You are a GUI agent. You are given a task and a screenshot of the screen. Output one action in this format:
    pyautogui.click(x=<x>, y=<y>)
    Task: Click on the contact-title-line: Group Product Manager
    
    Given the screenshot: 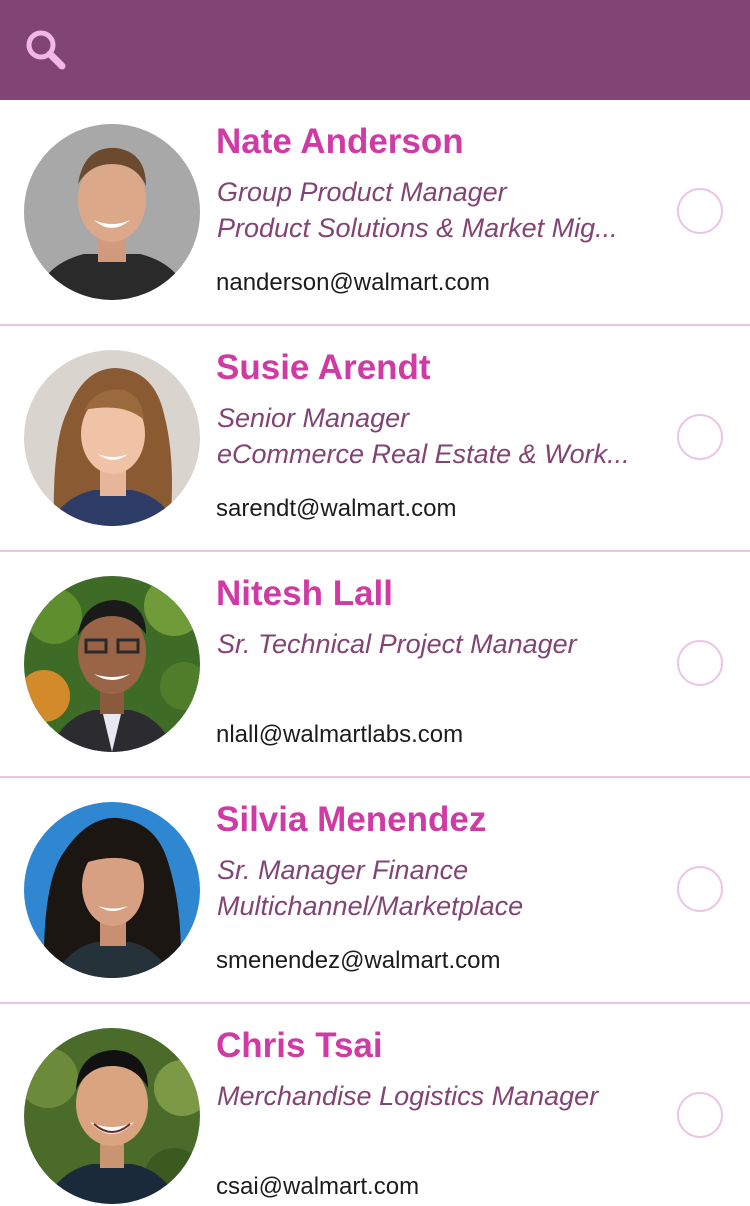 What is the action you would take?
    pyautogui.click(x=362, y=192)
    